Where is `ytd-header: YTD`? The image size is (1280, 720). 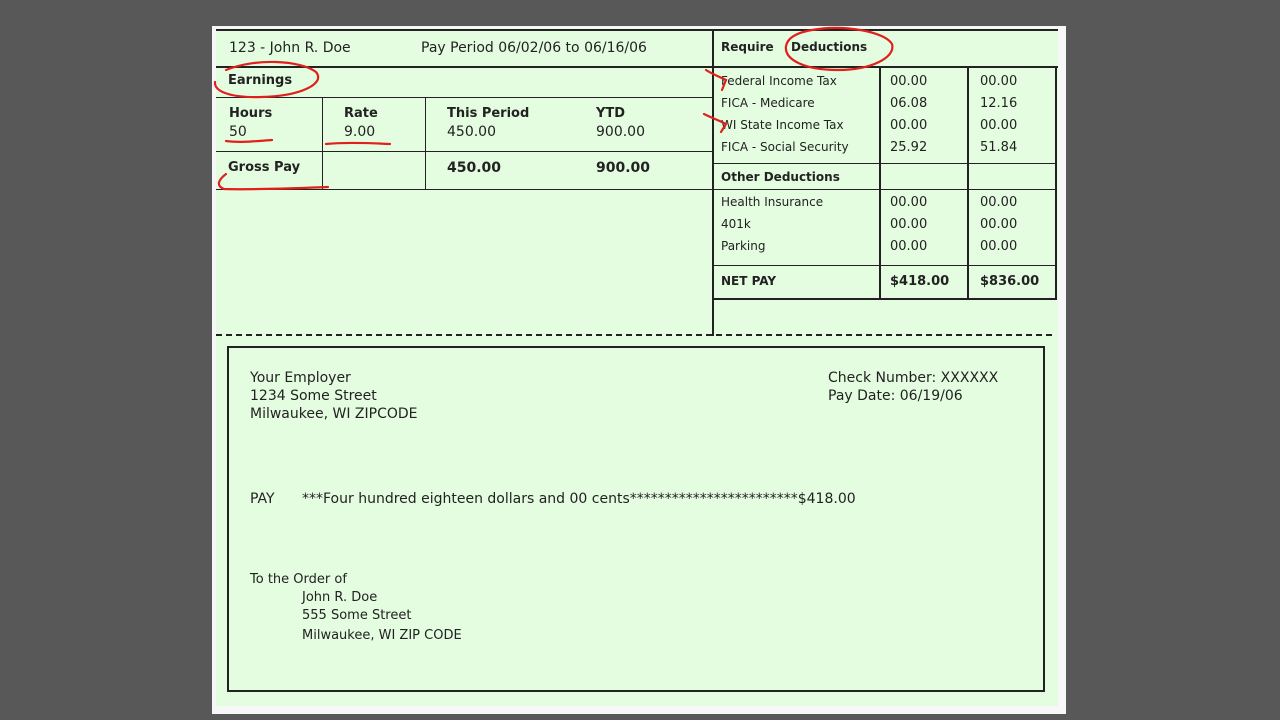
ytd-header: YTD is located at coordinates (611, 113).